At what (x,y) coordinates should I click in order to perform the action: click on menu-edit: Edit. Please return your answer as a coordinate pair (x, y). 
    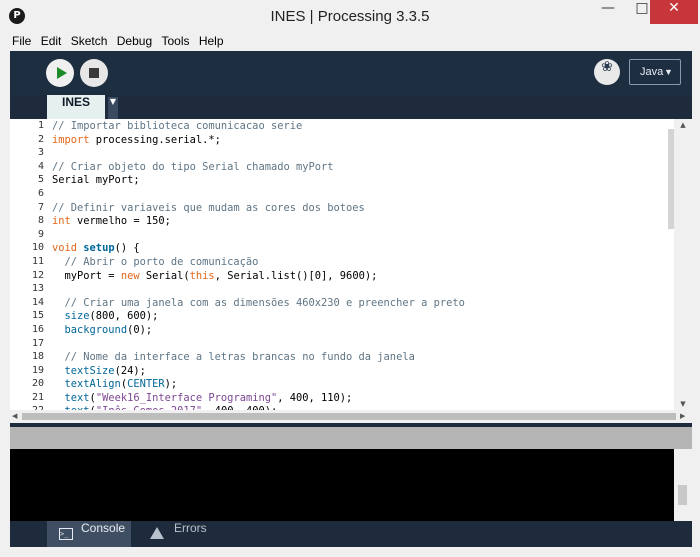
    Looking at the image, I should click on (51, 40).